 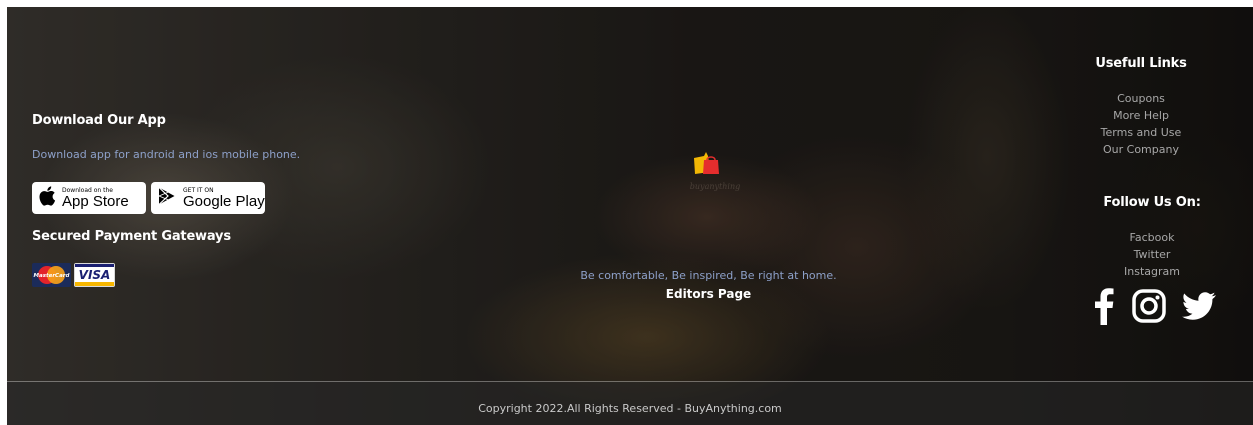 I want to click on twitter-icon, so click(x=1199, y=308).